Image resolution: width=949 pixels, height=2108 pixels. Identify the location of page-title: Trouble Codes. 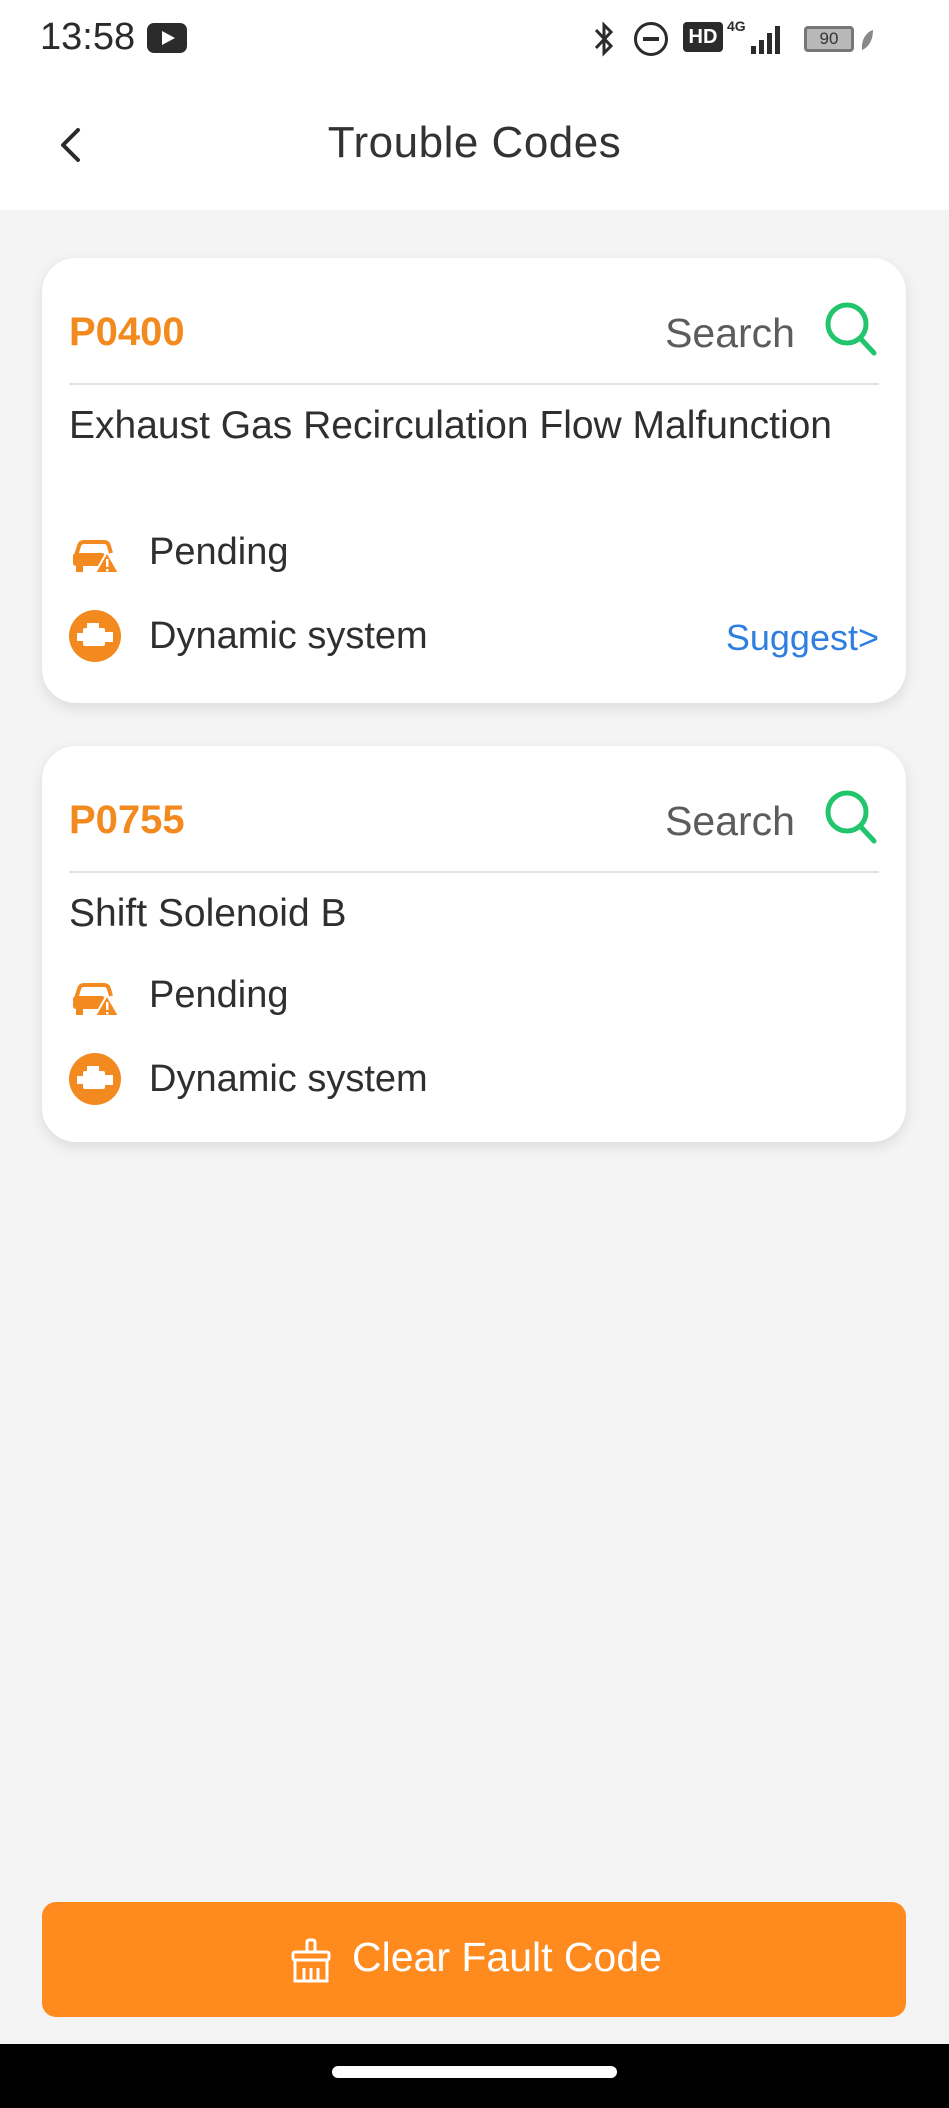
(474, 142).